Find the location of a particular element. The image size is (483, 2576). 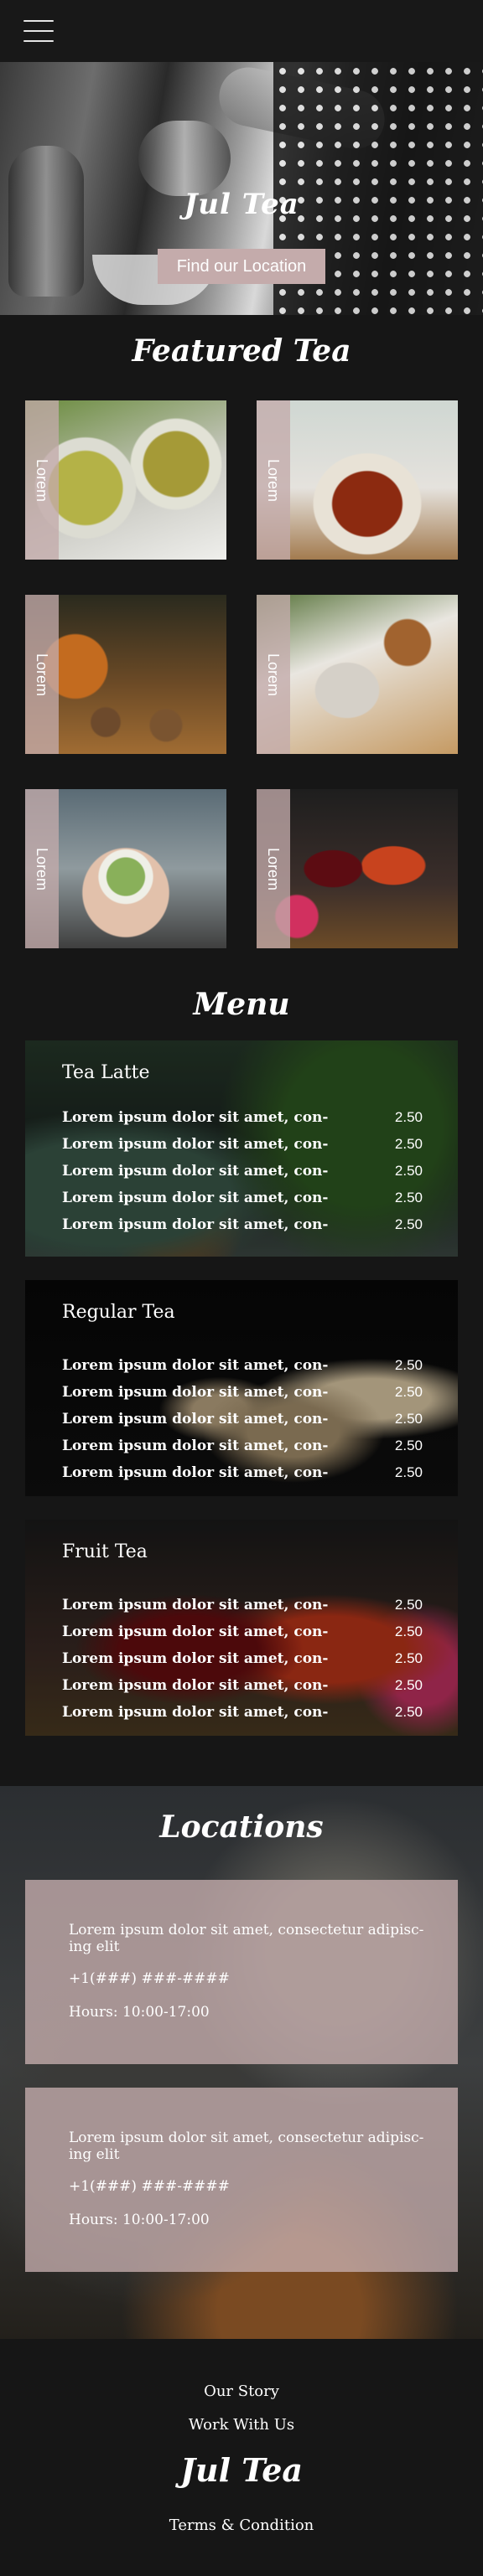

top-bar is located at coordinates (241, 31).